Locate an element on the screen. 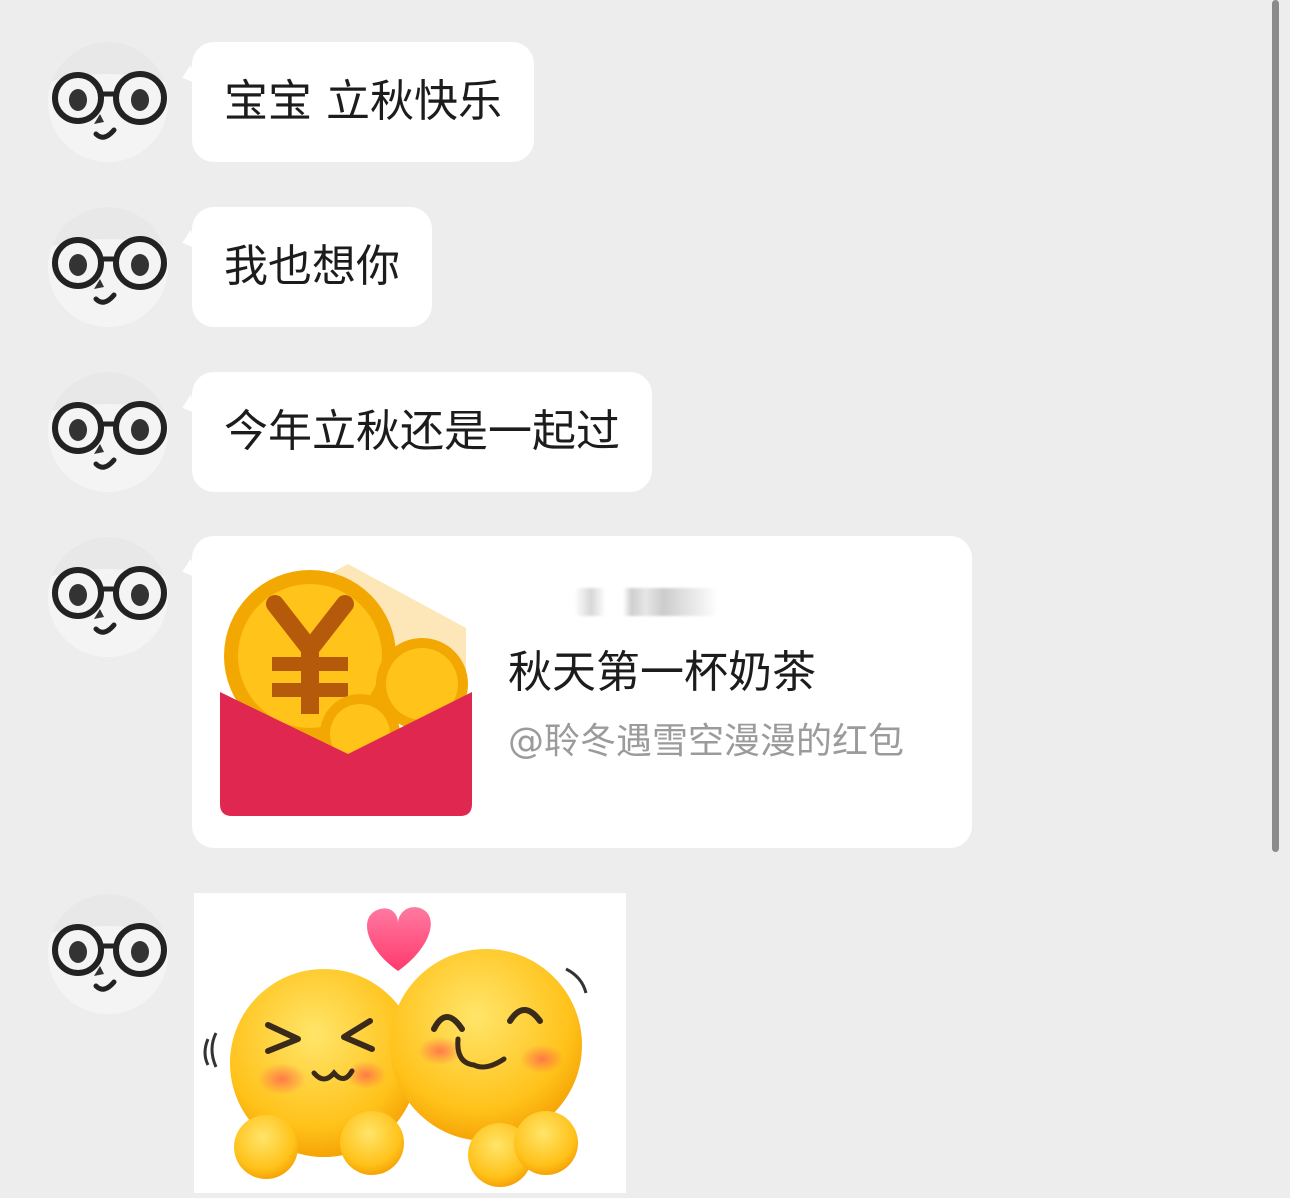  message-bubble: 我也想你 is located at coordinates (312, 267).